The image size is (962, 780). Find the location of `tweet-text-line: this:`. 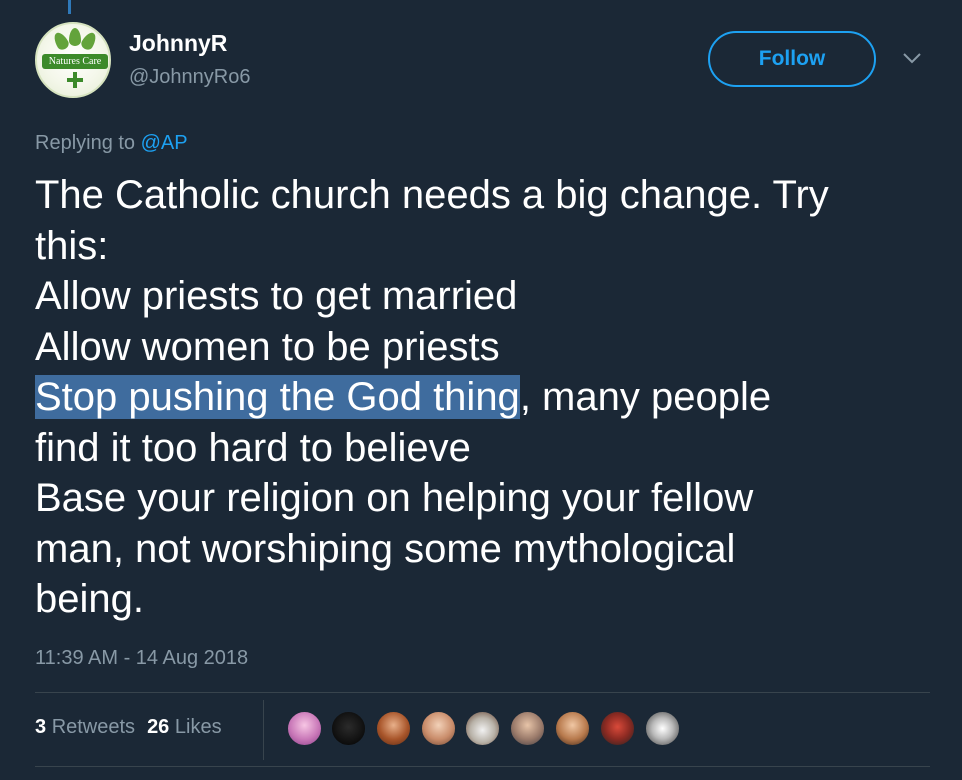

tweet-text-line: this: is located at coordinates (72, 245).